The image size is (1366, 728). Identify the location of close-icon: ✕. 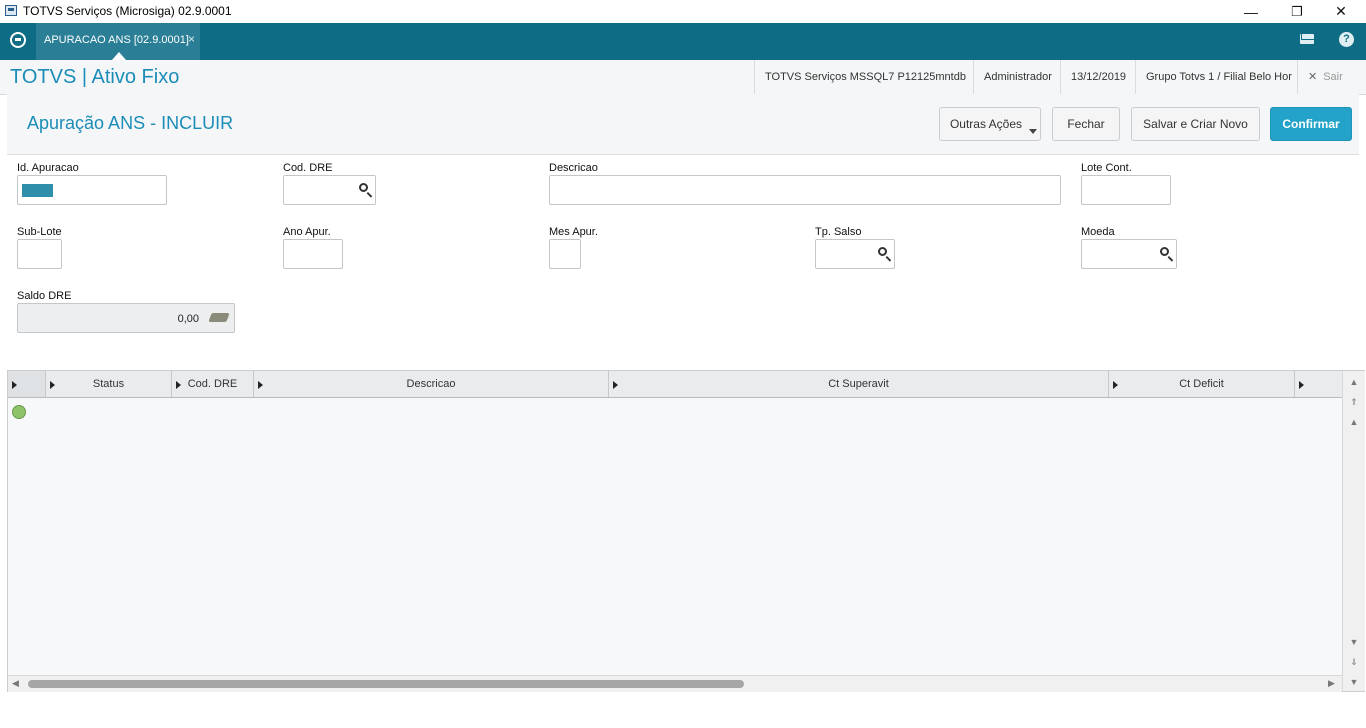
(1313, 77).